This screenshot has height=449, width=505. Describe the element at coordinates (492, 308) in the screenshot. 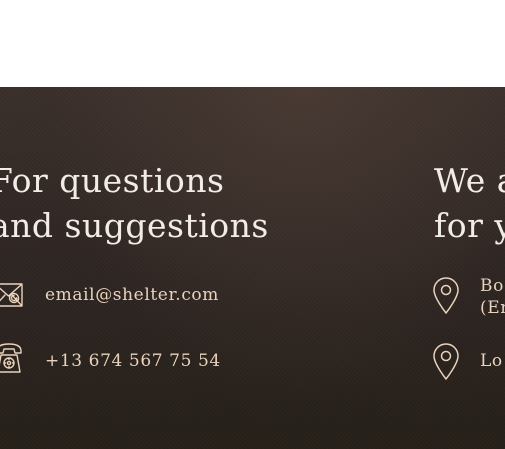

I see `address-1-line-2: (Er` at that location.